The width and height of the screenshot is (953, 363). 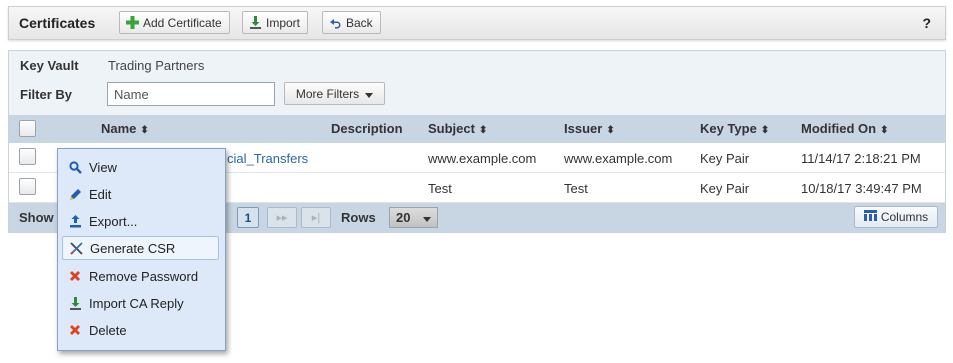 I want to click on key-vault-value: Trading Partners, so click(x=156, y=65).